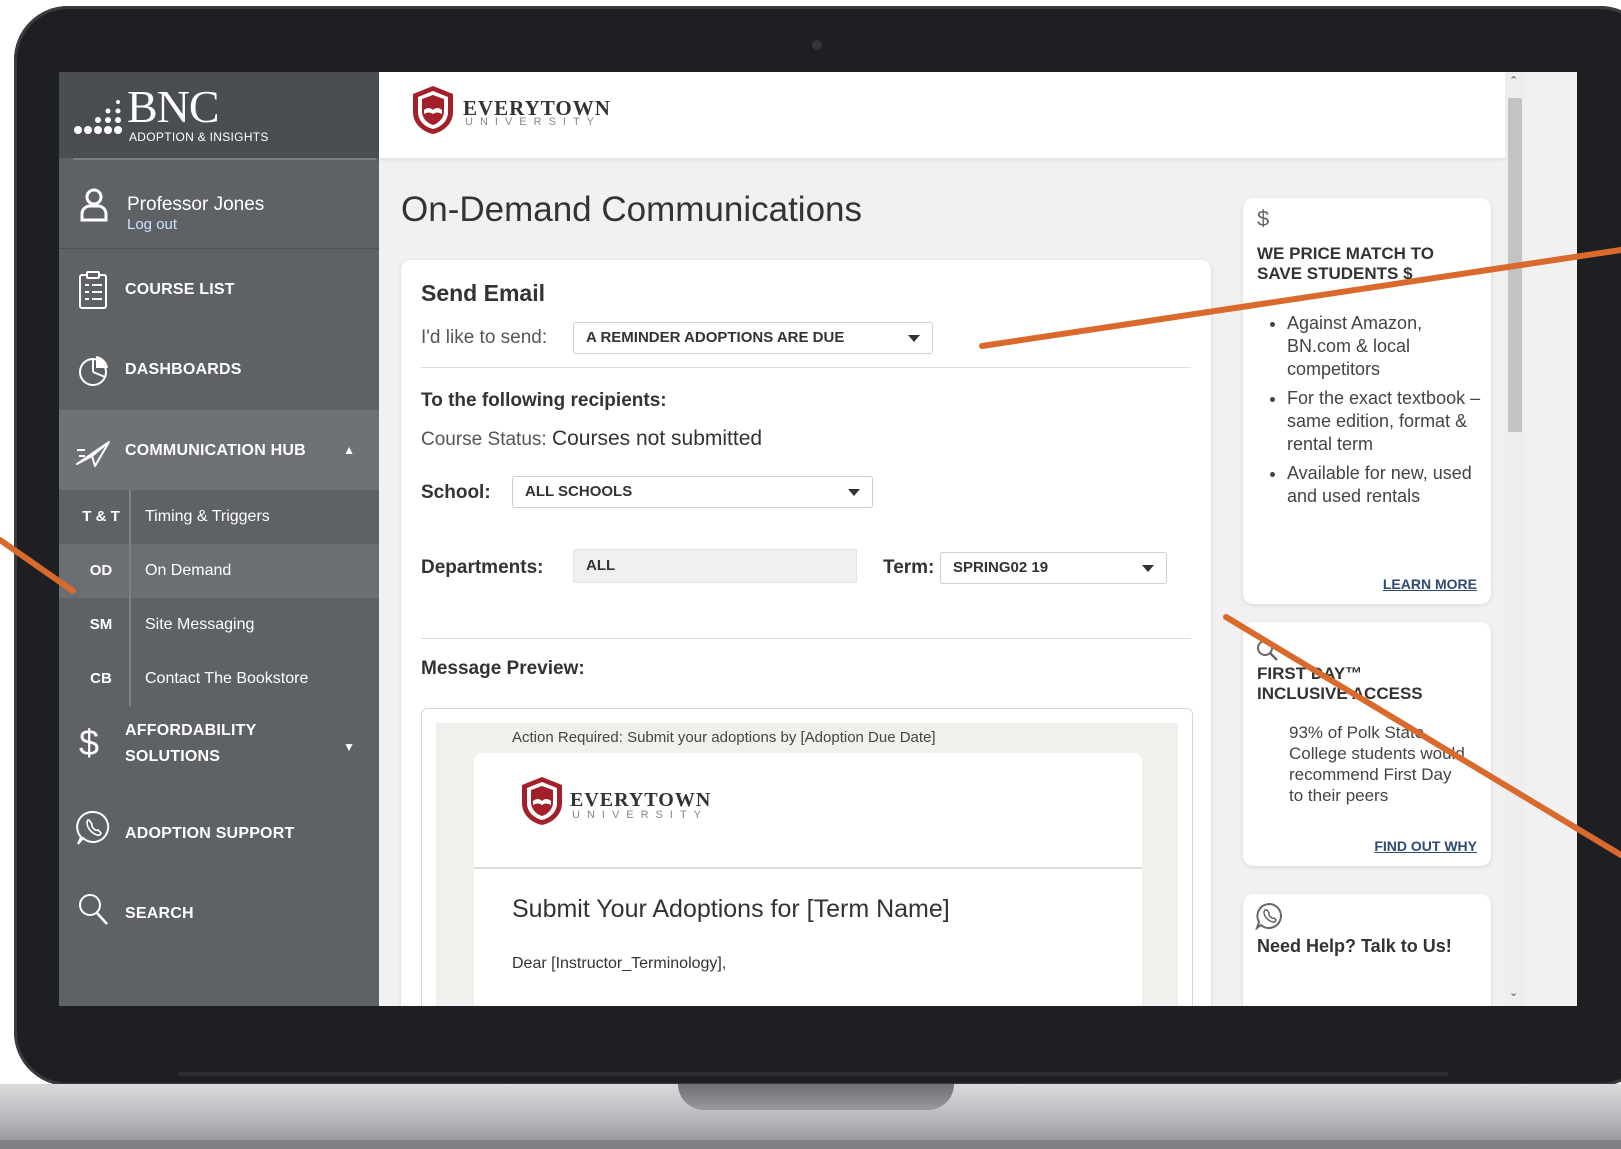 This screenshot has height=1149, width=1621. I want to click on camera, so click(817, 45).